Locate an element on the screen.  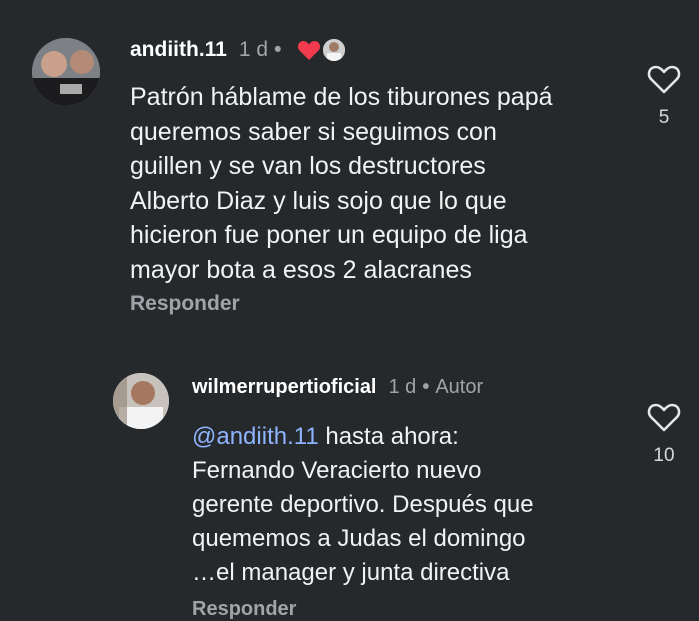
avatar-andiith is located at coordinates (66, 72).